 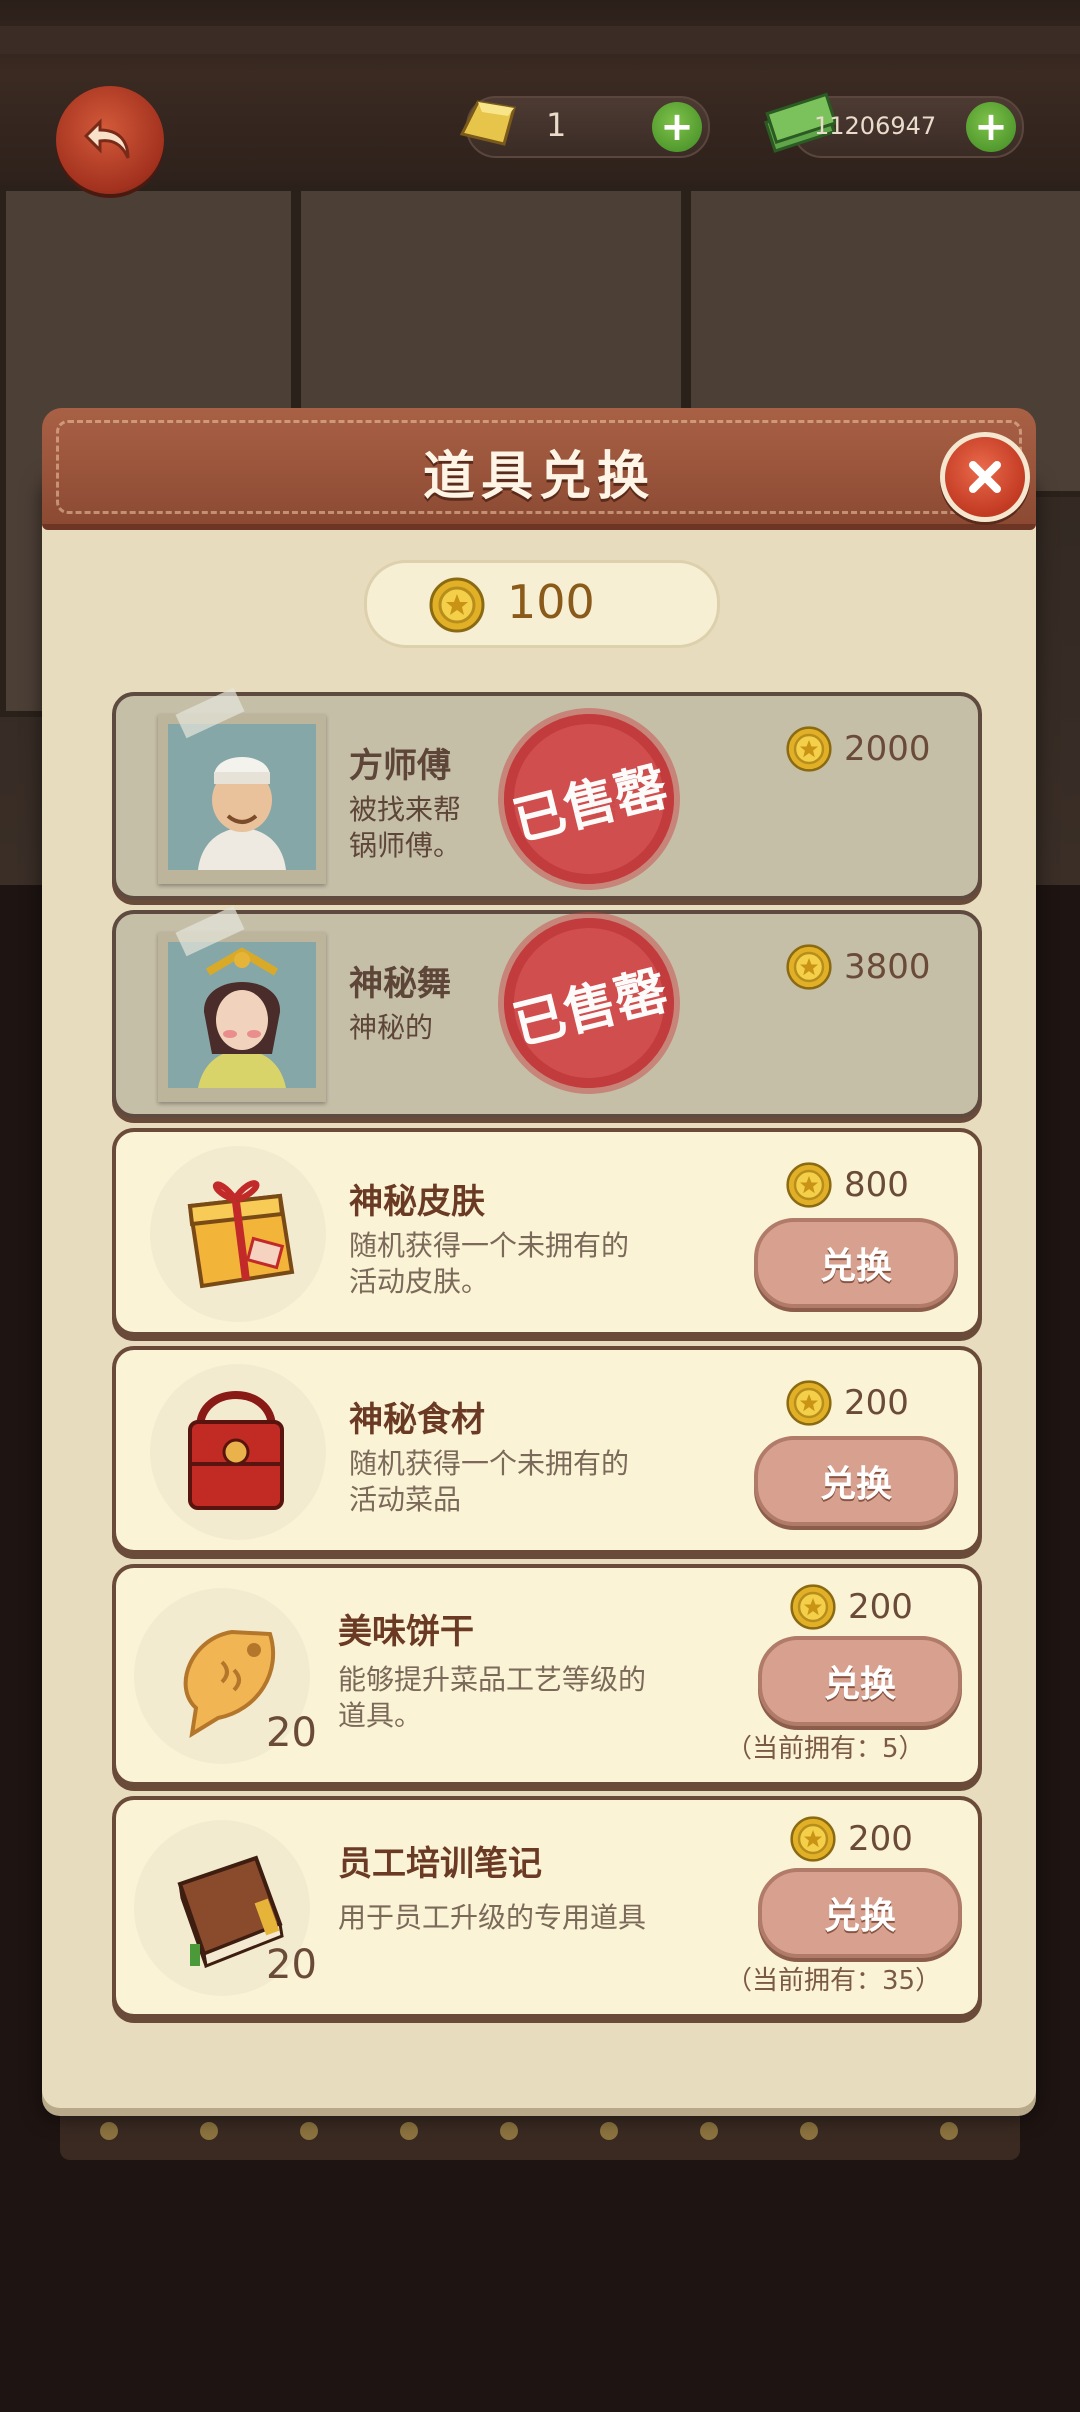 I want to click on item-price: 3800, so click(x=858, y=967).